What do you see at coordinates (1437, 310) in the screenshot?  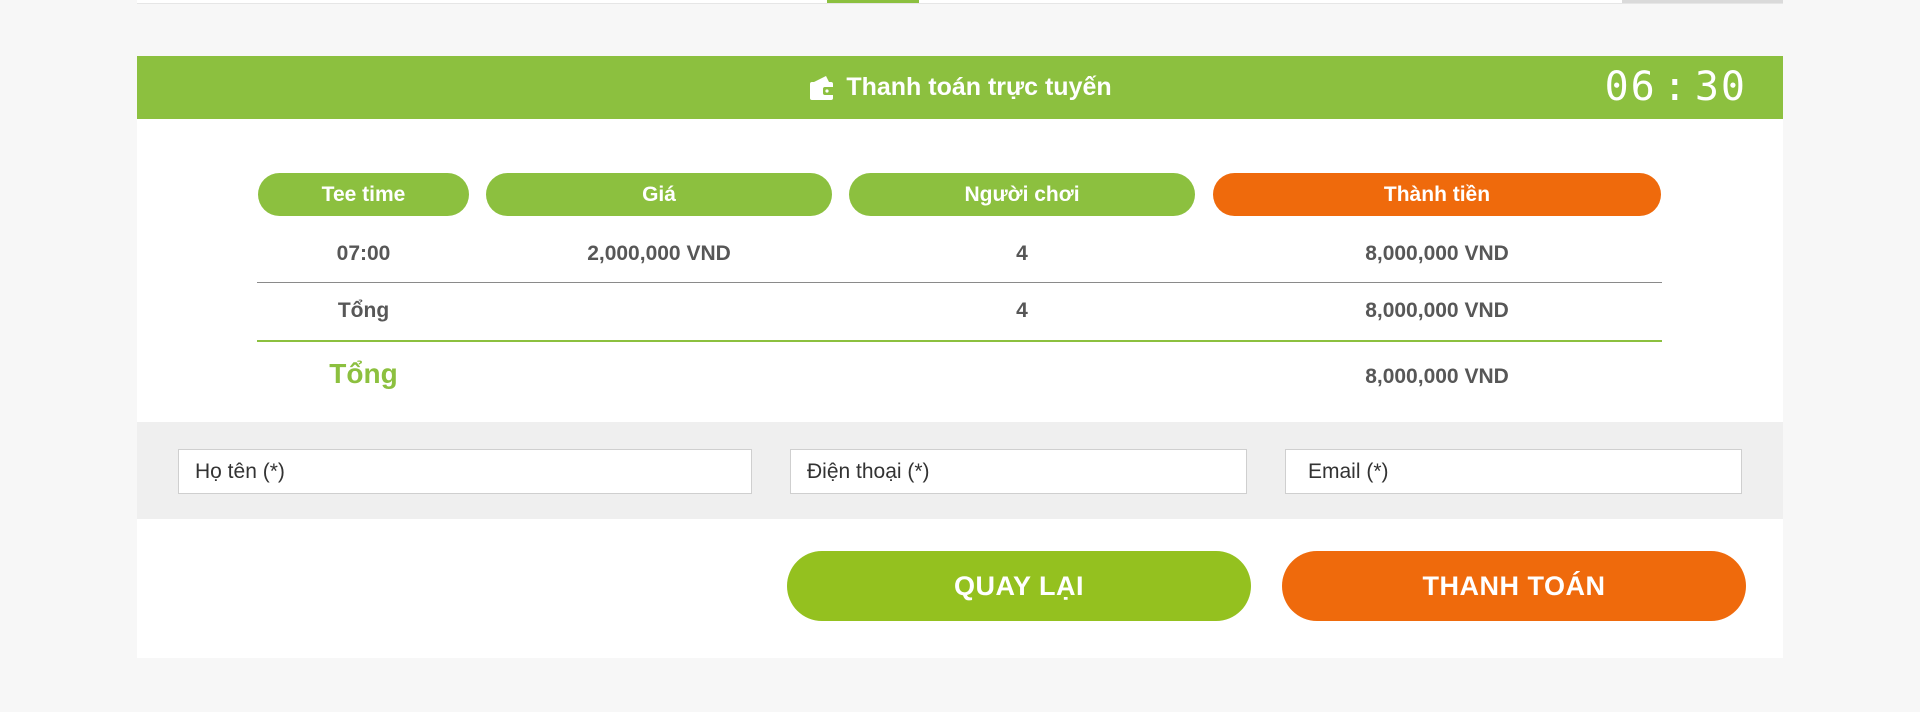 I see `subtotal-amount: 8,000,000 VND` at bounding box center [1437, 310].